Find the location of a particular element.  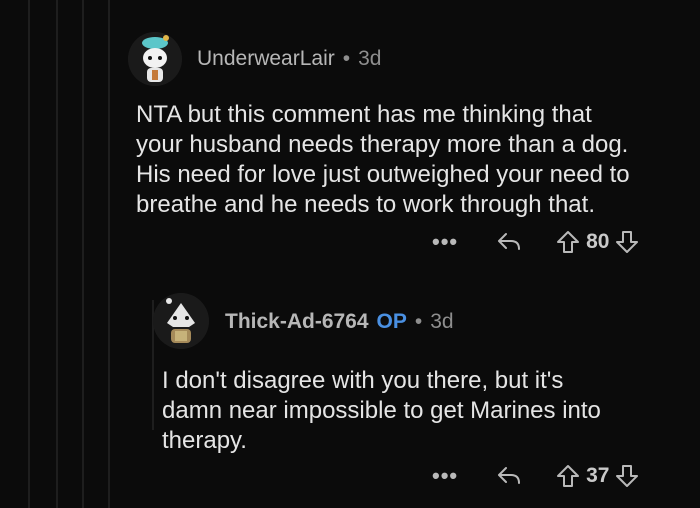

op-badge: OP is located at coordinates (391, 321).